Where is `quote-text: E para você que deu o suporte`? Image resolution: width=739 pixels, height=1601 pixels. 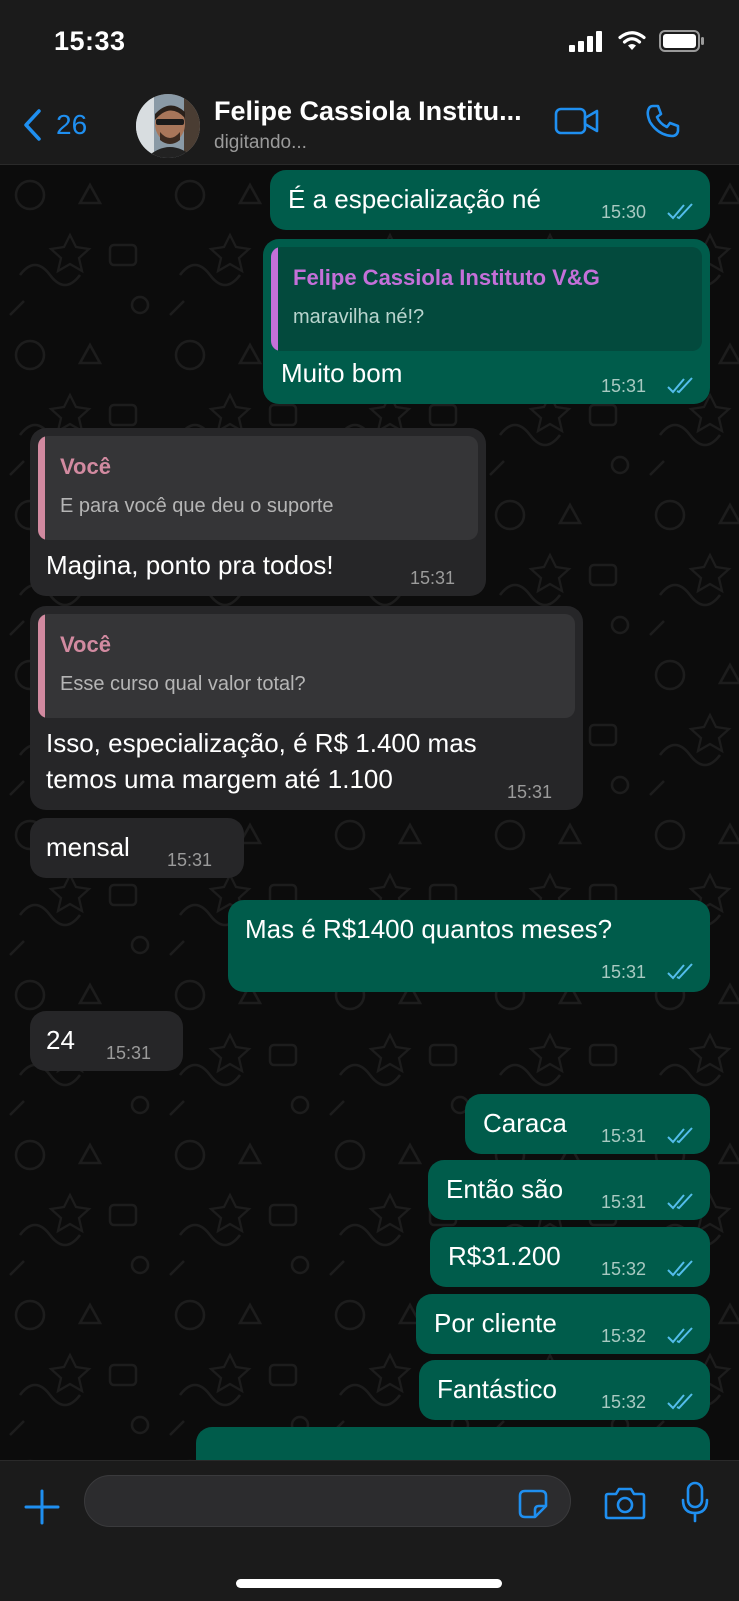 quote-text: E para você que deu o suporte is located at coordinates (197, 506).